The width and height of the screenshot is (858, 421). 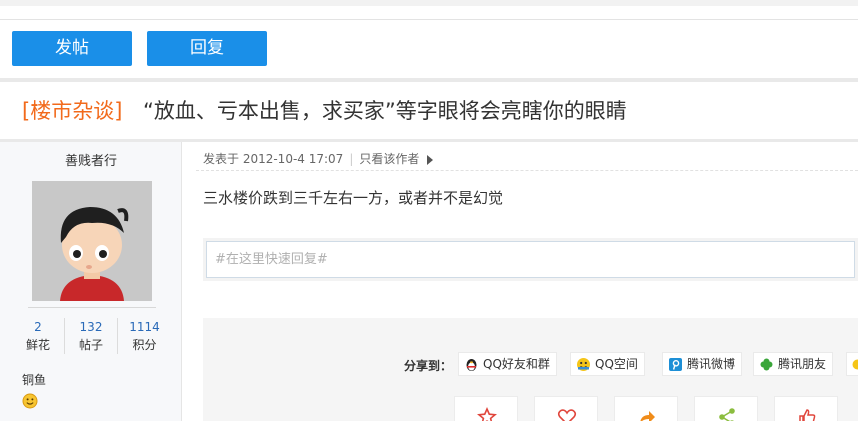 I want to click on share-more-button, so click(x=852, y=364).